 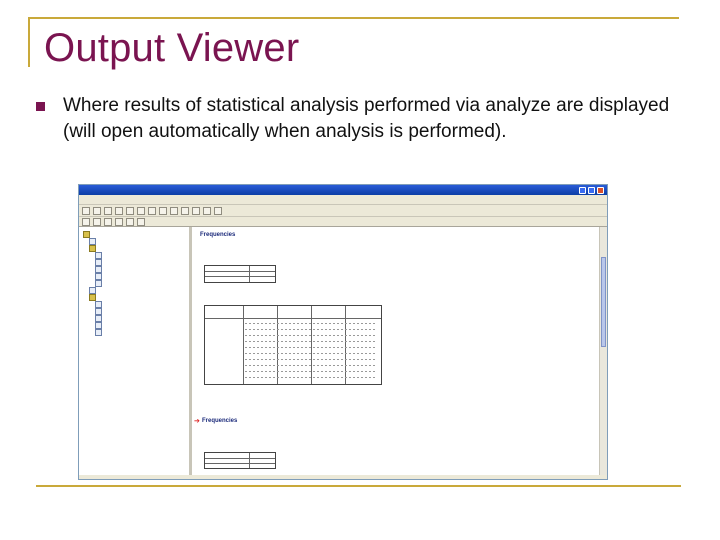 I want to click on show-icon, so click(x=130, y=221).